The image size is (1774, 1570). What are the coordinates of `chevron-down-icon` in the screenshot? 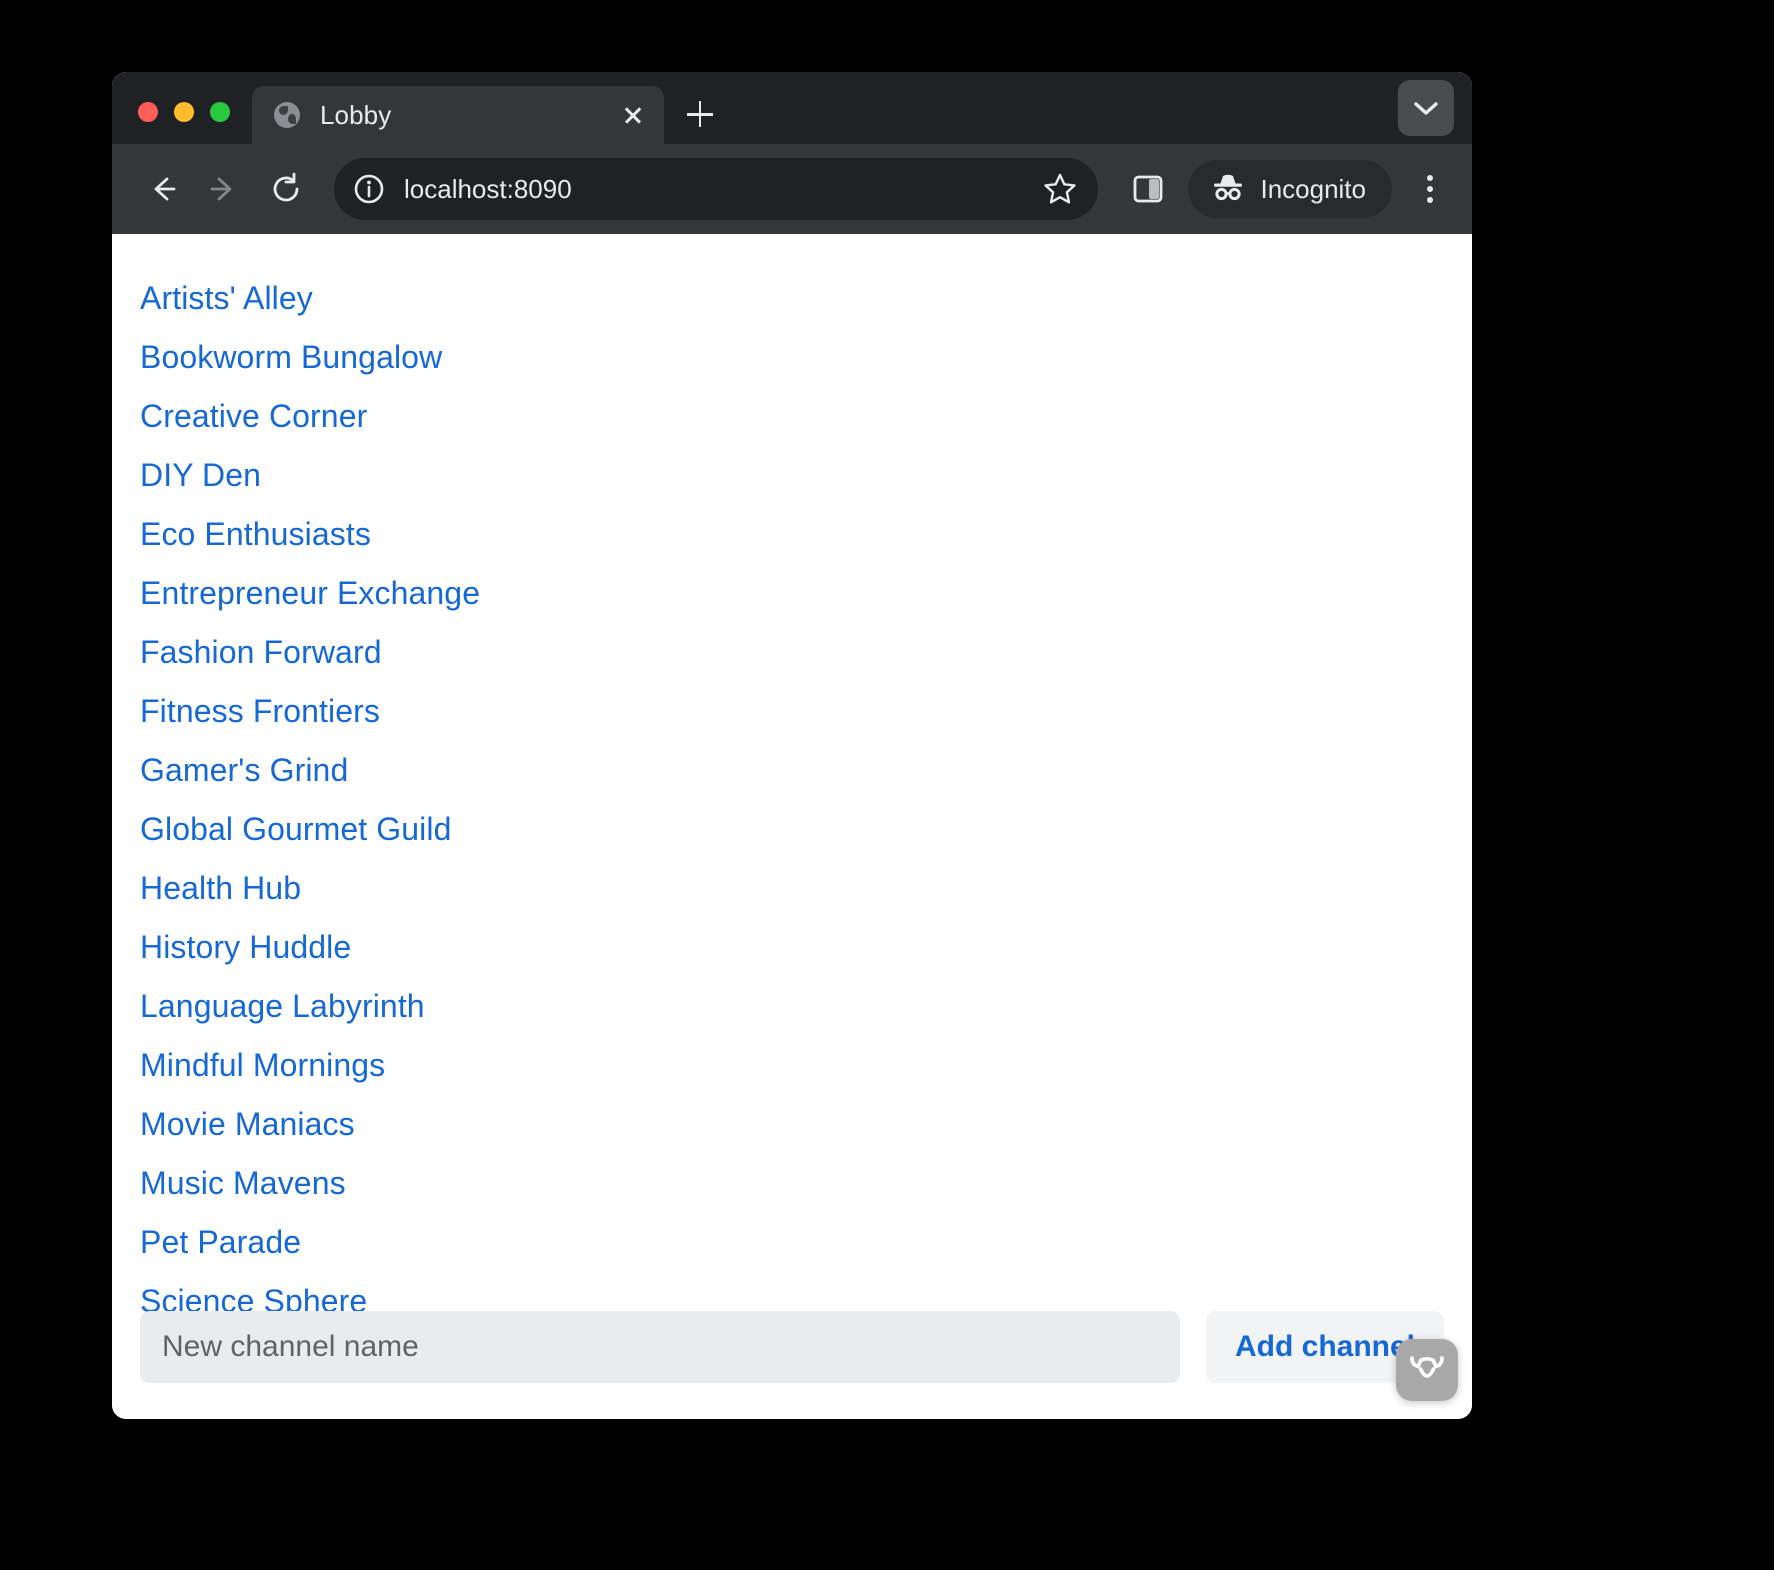 It's located at (1426, 108).